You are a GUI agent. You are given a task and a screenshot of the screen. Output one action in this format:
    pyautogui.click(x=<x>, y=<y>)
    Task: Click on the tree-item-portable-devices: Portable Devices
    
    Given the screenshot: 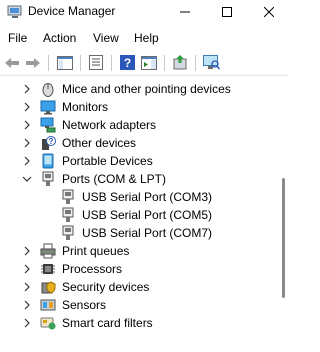 What is the action you would take?
    pyautogui.click(x=138, y=161)
    